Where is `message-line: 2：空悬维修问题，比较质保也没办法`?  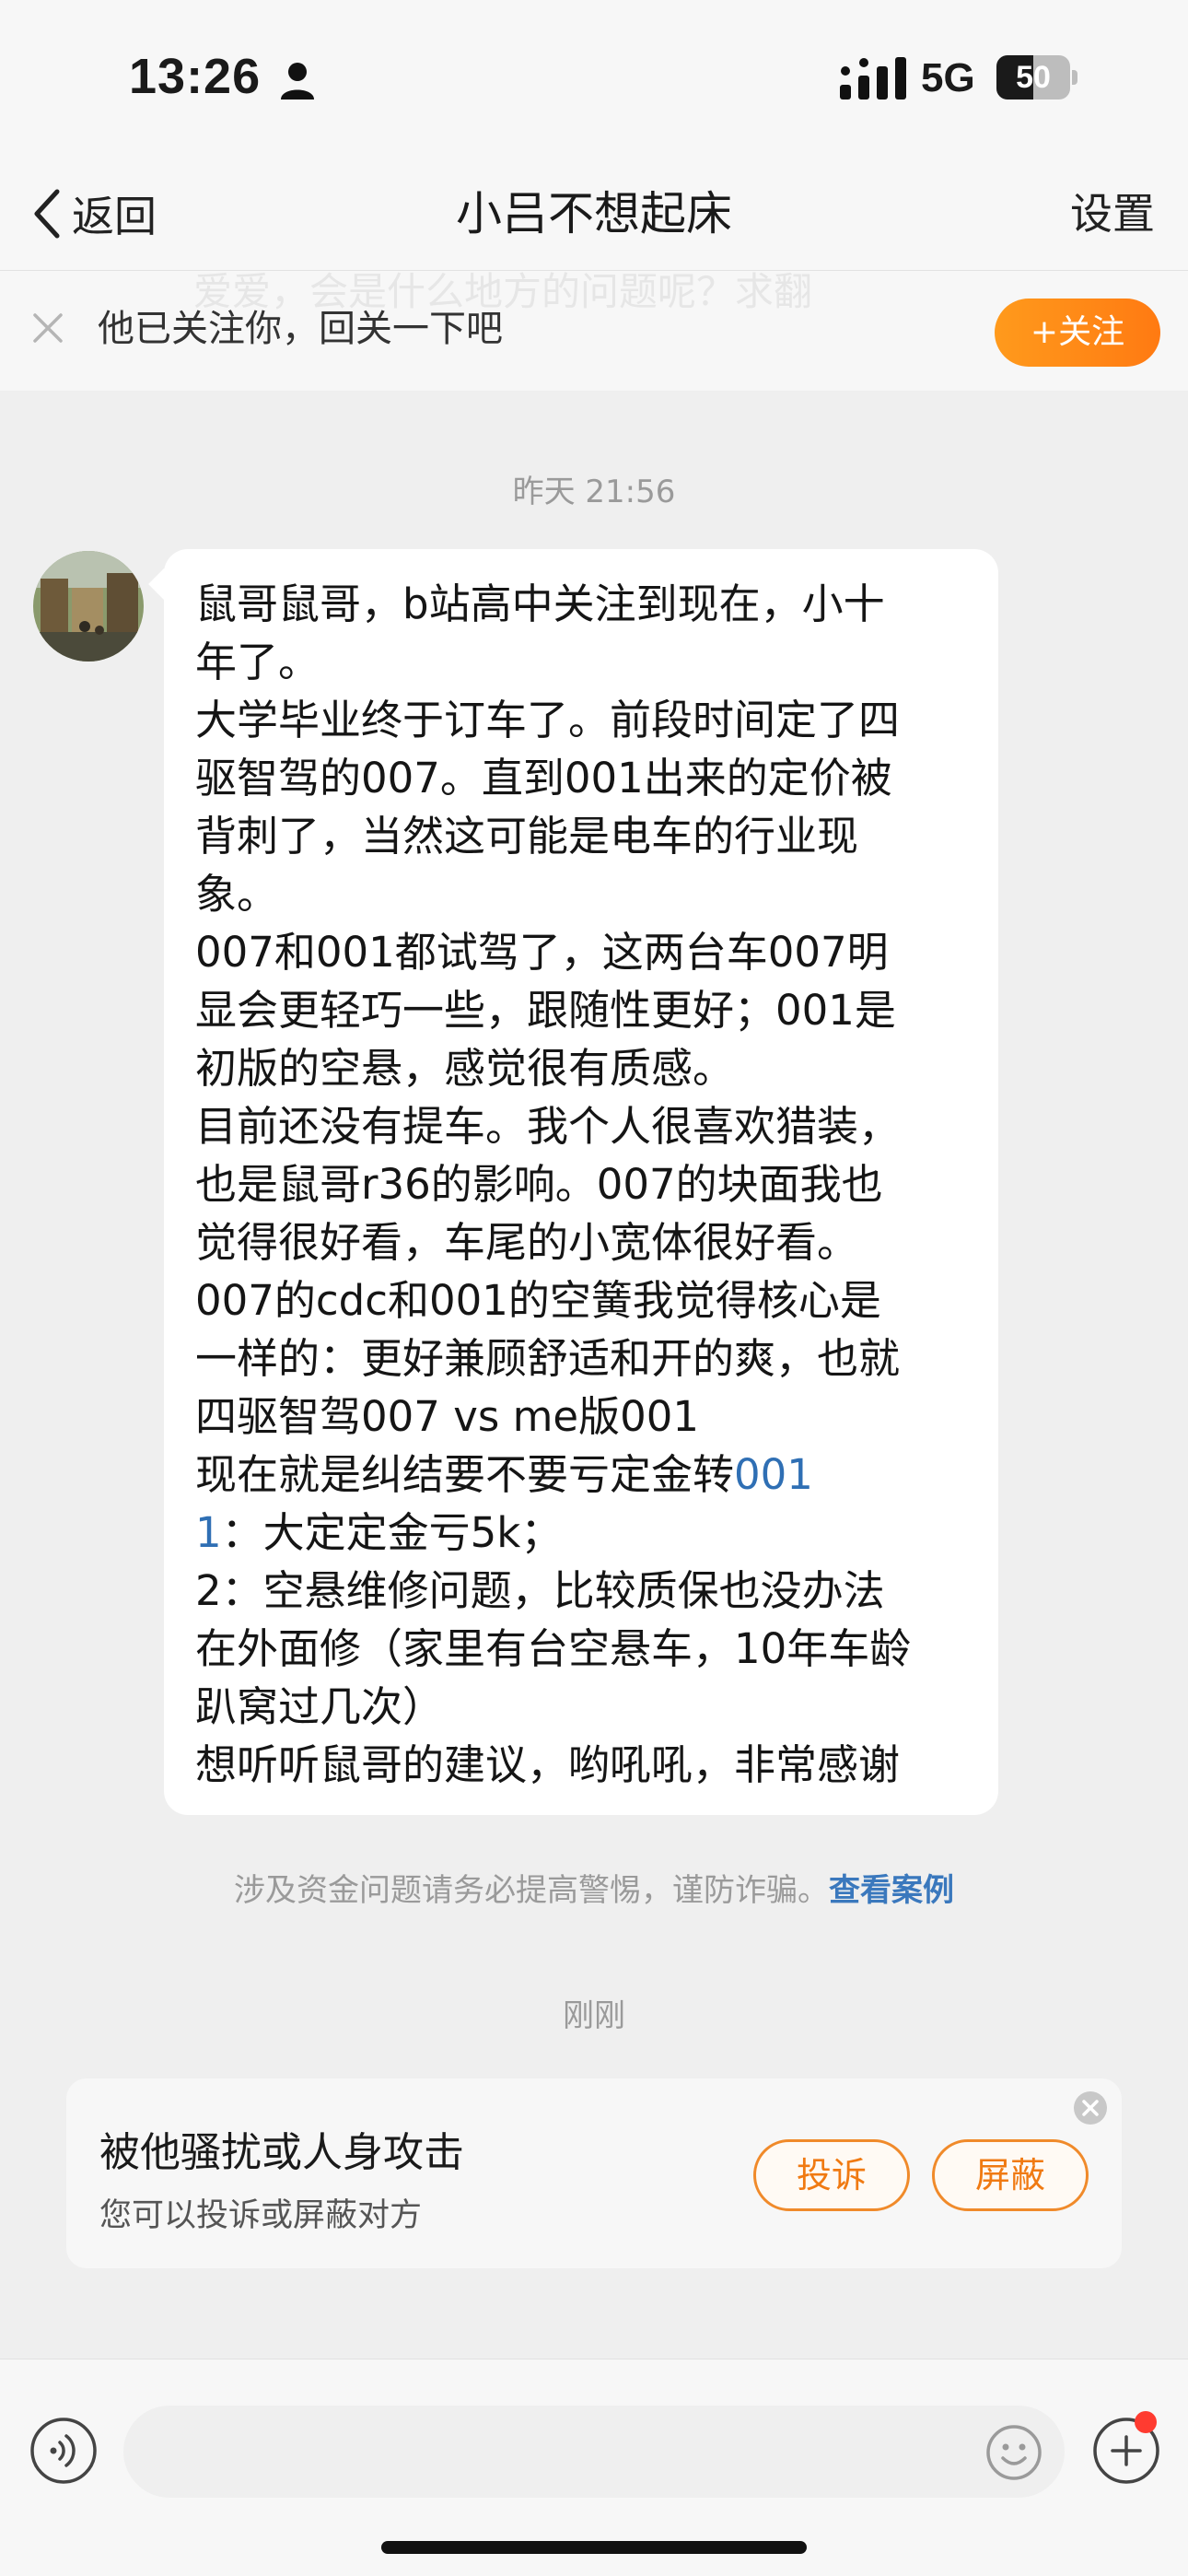 message-line: 2：空悬维修问题，比较质保也没办法 is located at coordinates (540, 1590).